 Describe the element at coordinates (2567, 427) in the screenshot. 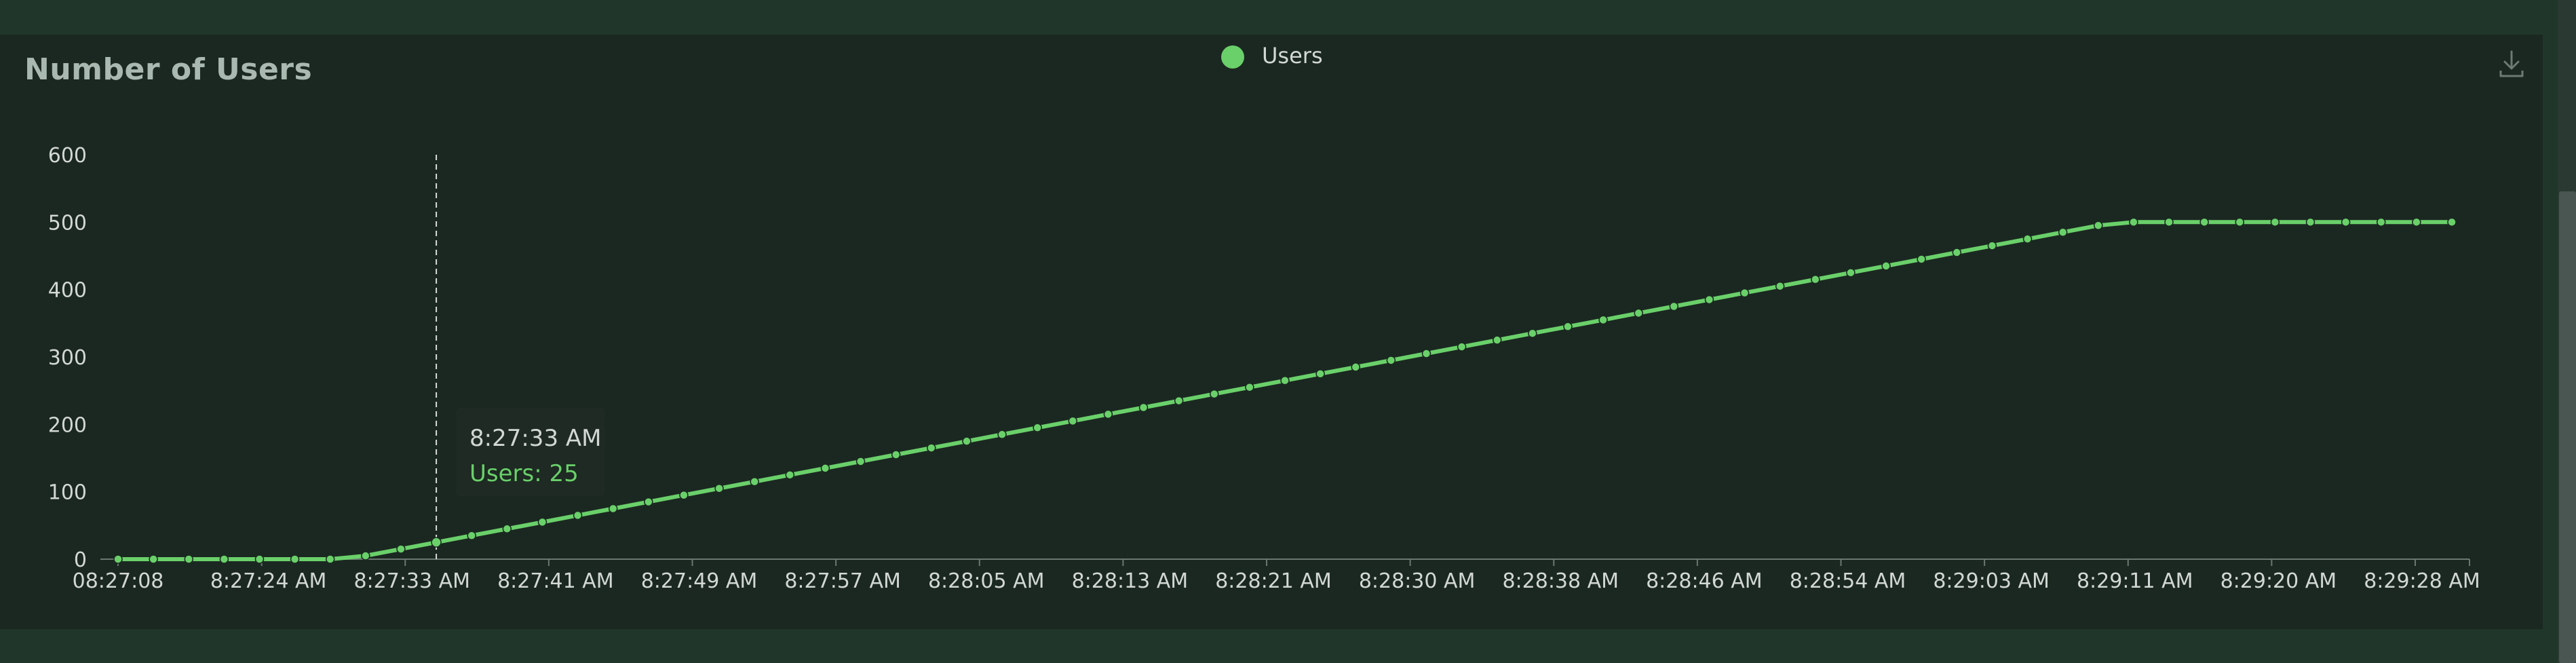

I see `scrollbar-thumb` at that location.